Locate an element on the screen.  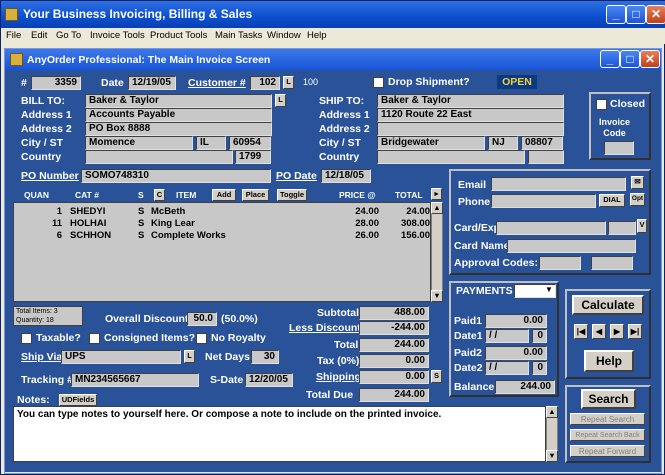
bill-country-field is located at coordinates (159, 157).